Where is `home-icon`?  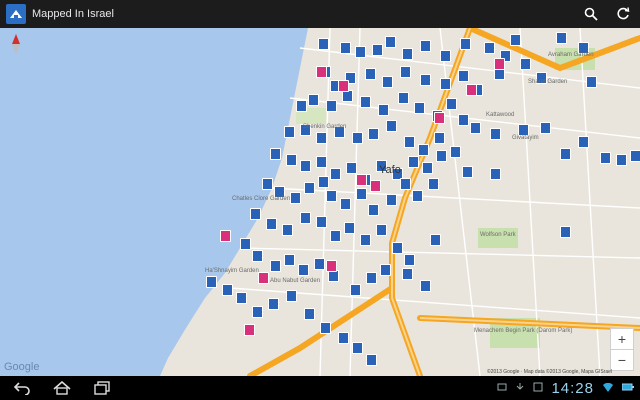
home-icon is located at coordinates (62, 388).